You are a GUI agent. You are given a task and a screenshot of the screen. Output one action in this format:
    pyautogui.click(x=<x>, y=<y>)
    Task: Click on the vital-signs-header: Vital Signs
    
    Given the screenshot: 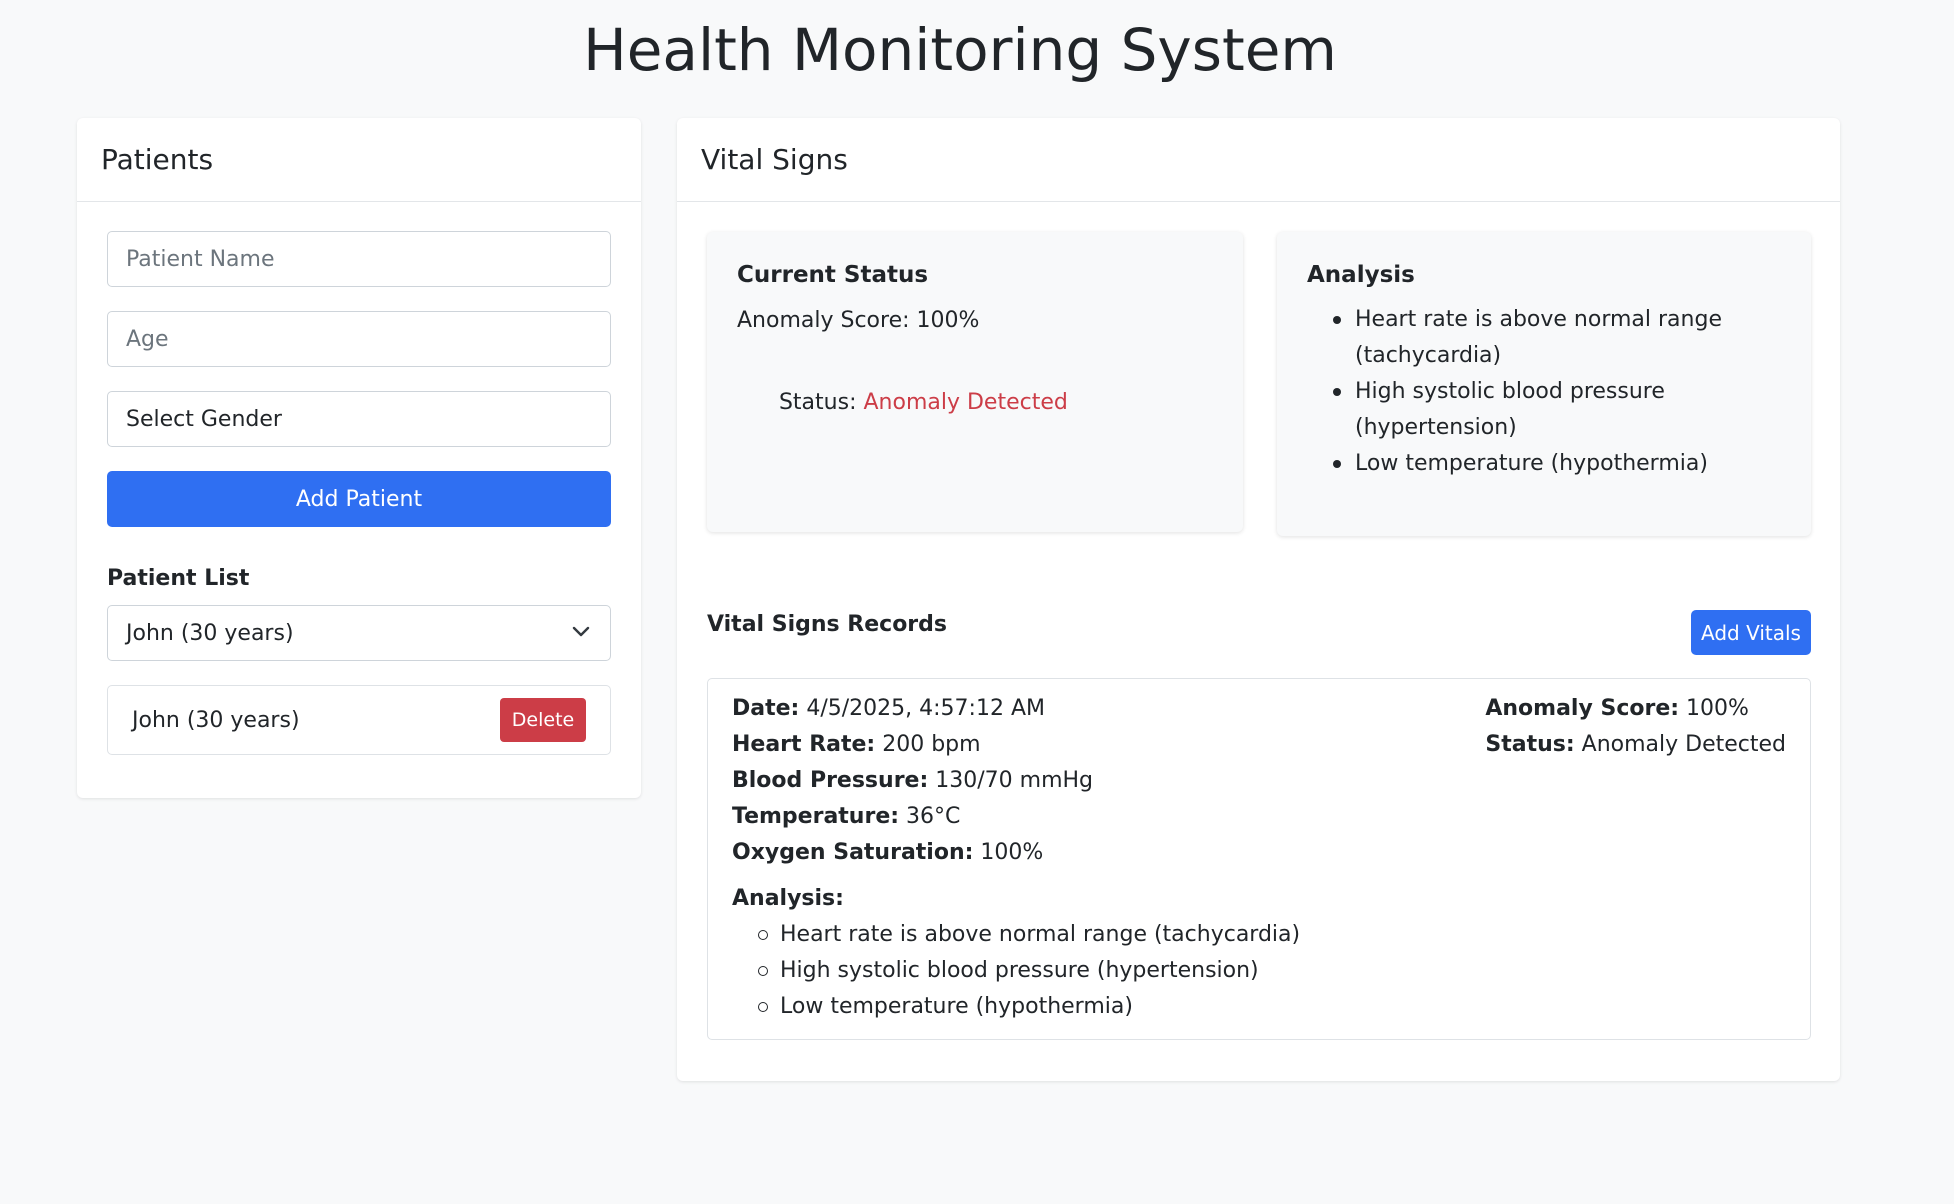 What is the action you would take?
    pyautogui.click(x=1258, y=160)
    